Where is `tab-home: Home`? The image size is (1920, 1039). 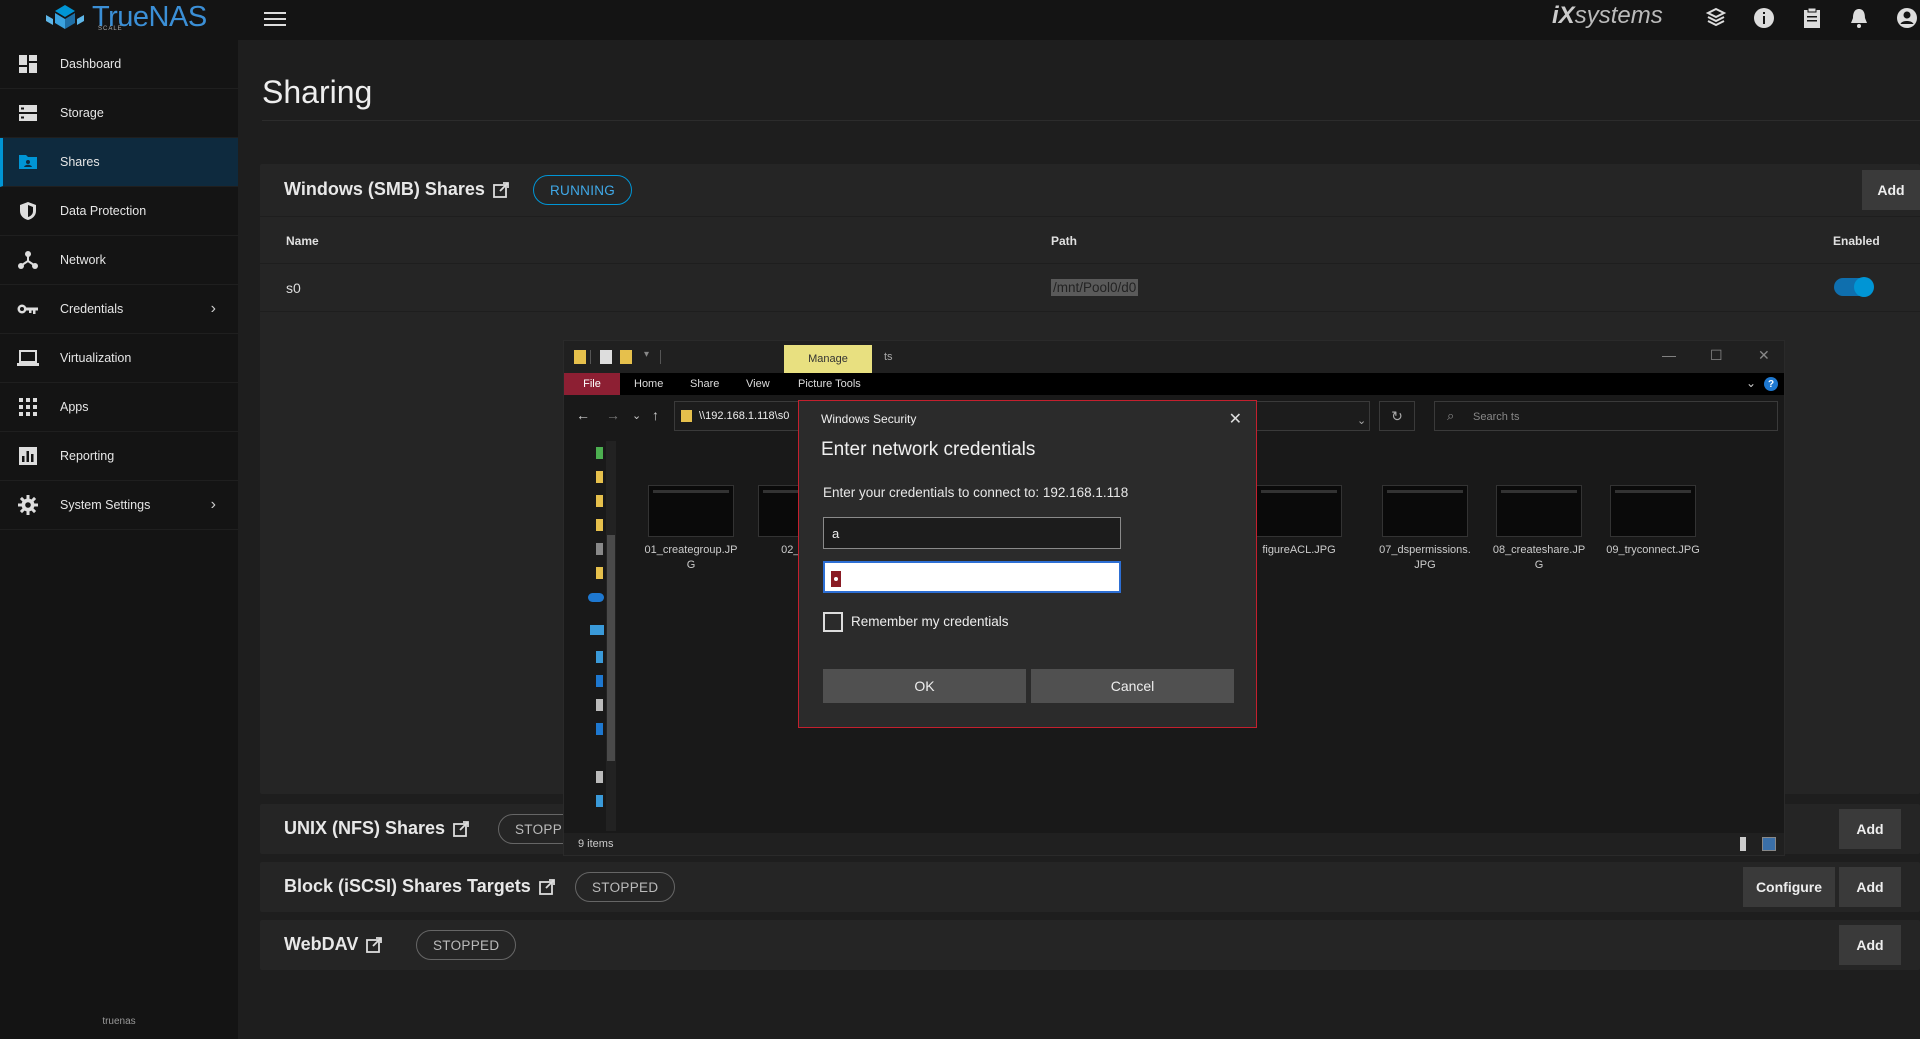 tab-home: Home is located at coordinates (648, 384).